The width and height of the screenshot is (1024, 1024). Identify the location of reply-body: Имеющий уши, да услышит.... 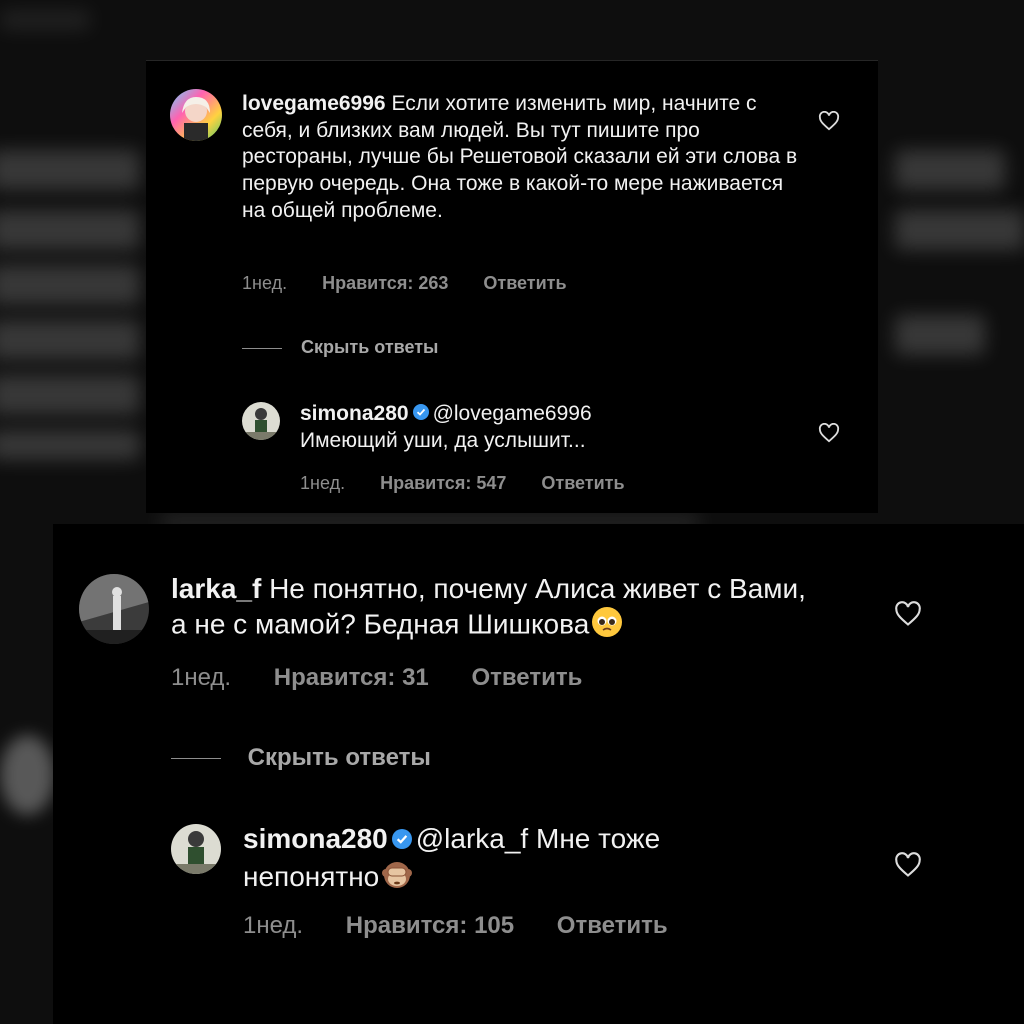
(443, 440).